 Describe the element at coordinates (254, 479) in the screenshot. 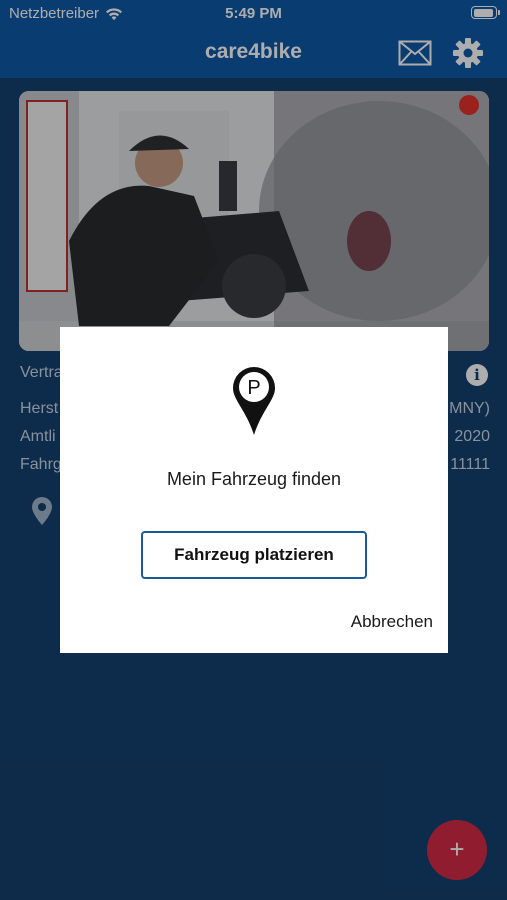

I see `dialog-title: Mein Fahrzeug finden` at that location.